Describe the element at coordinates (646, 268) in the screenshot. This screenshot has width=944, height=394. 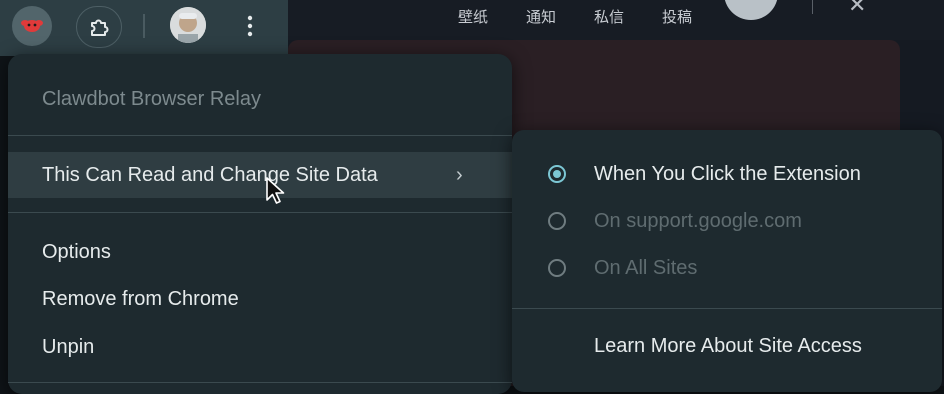
I see `option-label: On All Sites` at that location.